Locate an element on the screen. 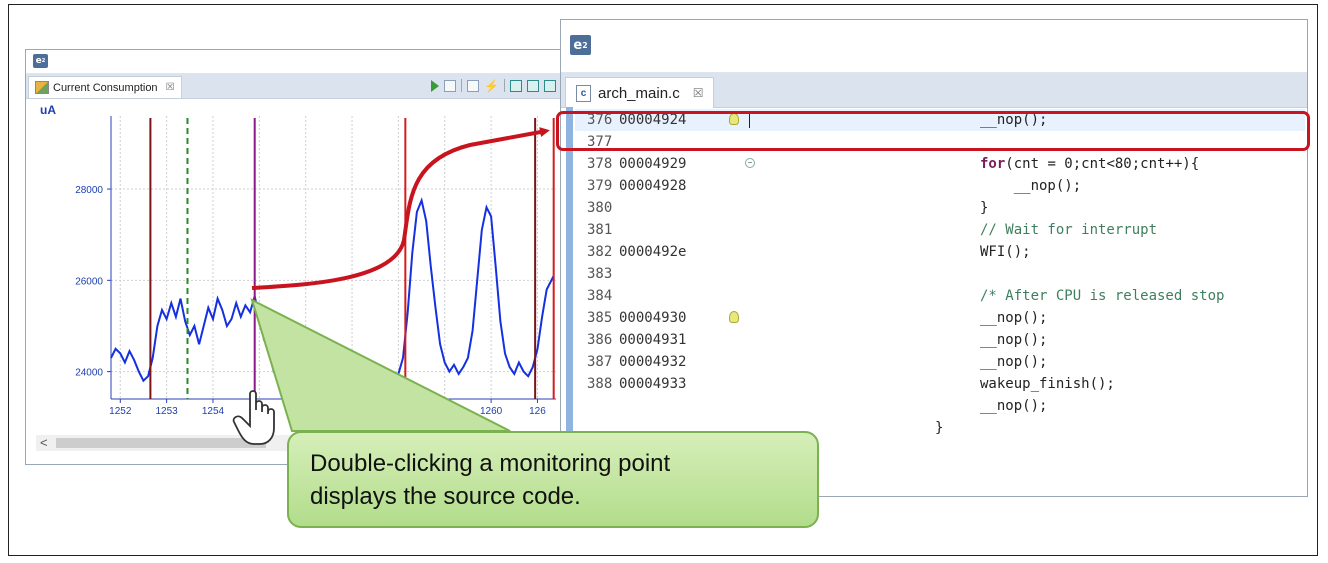 The height and width of the screenshot is (563, 1328). scrollbar-thumb is located at coordinates (161, 443).